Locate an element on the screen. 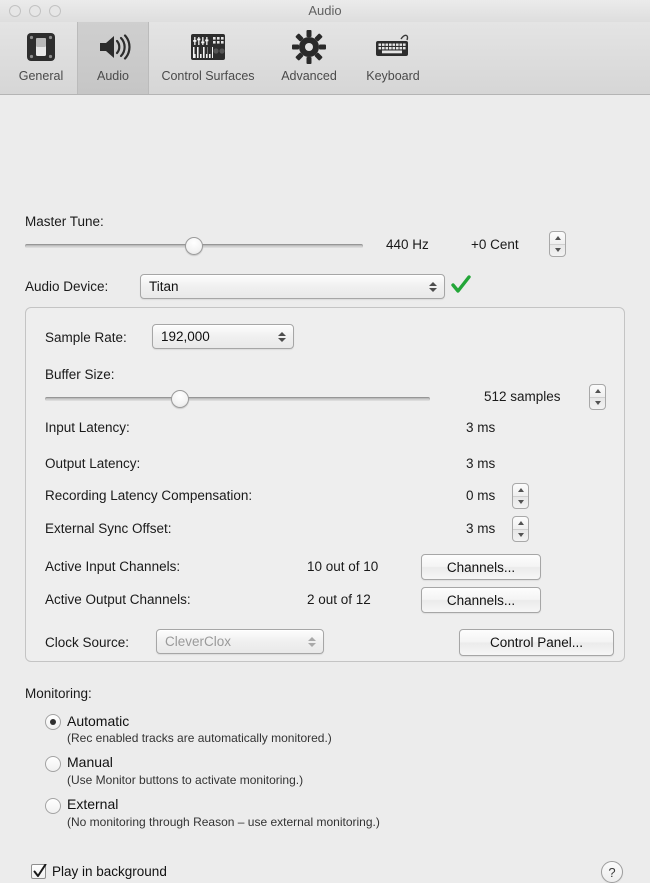 The width and height of the screenshot is (650, 883). recording-latency-compensation-value: 0 ms is located at coordinates (481, 495).